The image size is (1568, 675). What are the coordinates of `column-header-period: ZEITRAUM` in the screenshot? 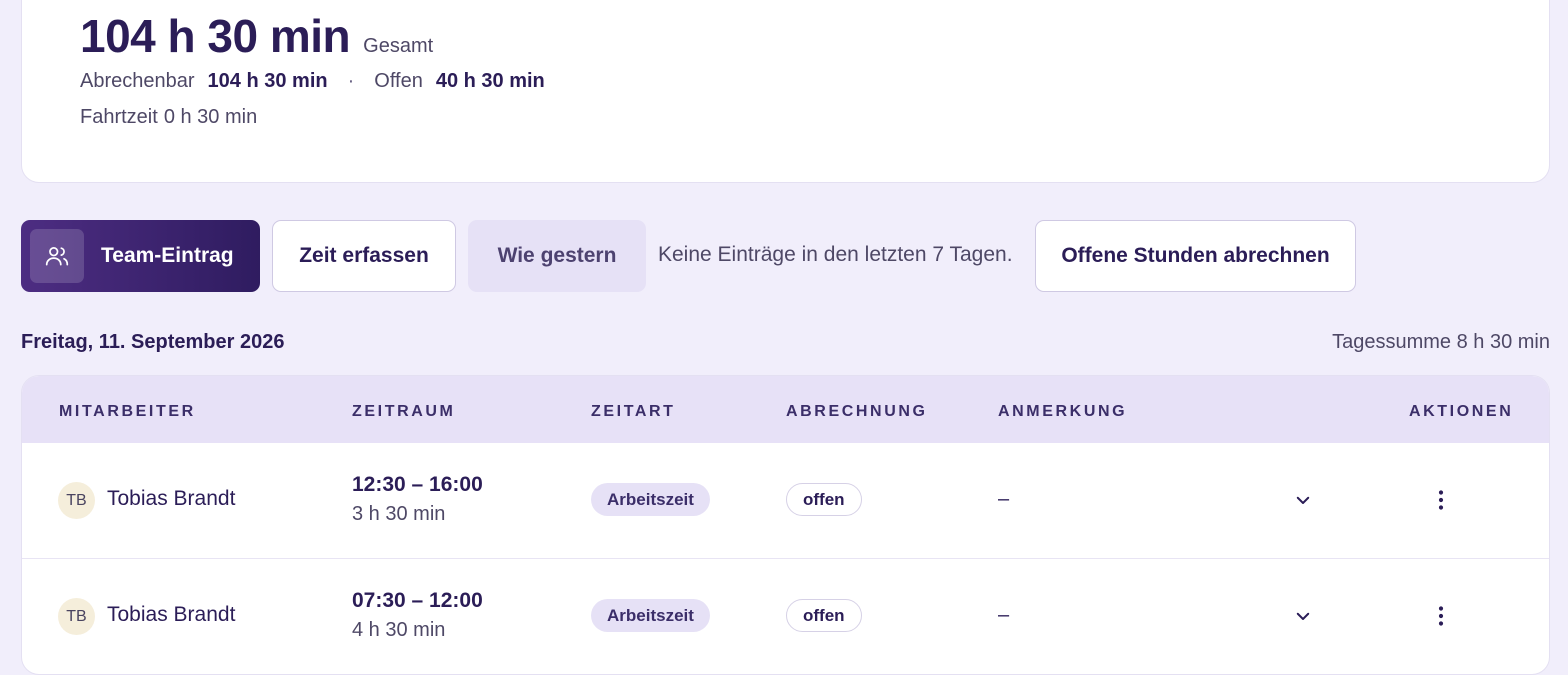 It's located at (404, 411).